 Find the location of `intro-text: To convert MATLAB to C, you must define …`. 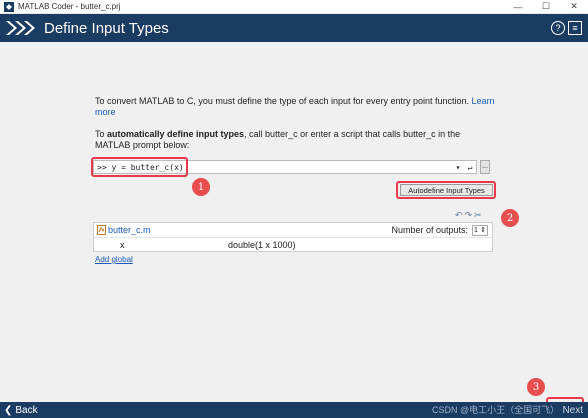

intro-text: To convert MATLAB to C, you must define … is located at coordinates (295, 107).